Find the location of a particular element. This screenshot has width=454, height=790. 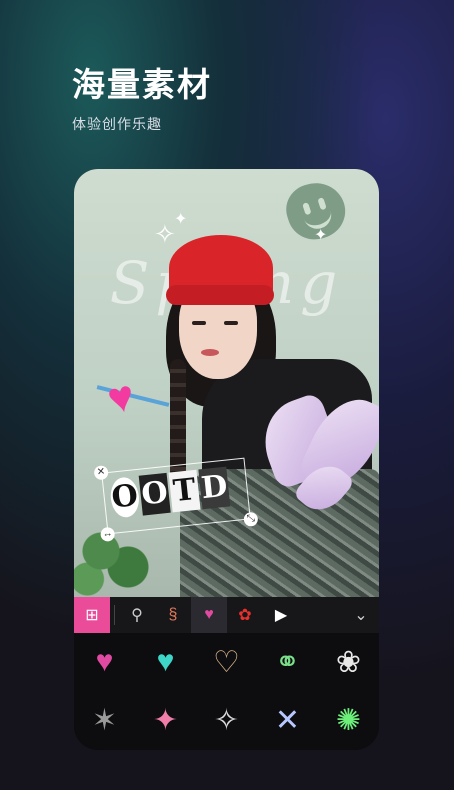

delete-handle-icon: ✕ is located at coordinates (101, 473).